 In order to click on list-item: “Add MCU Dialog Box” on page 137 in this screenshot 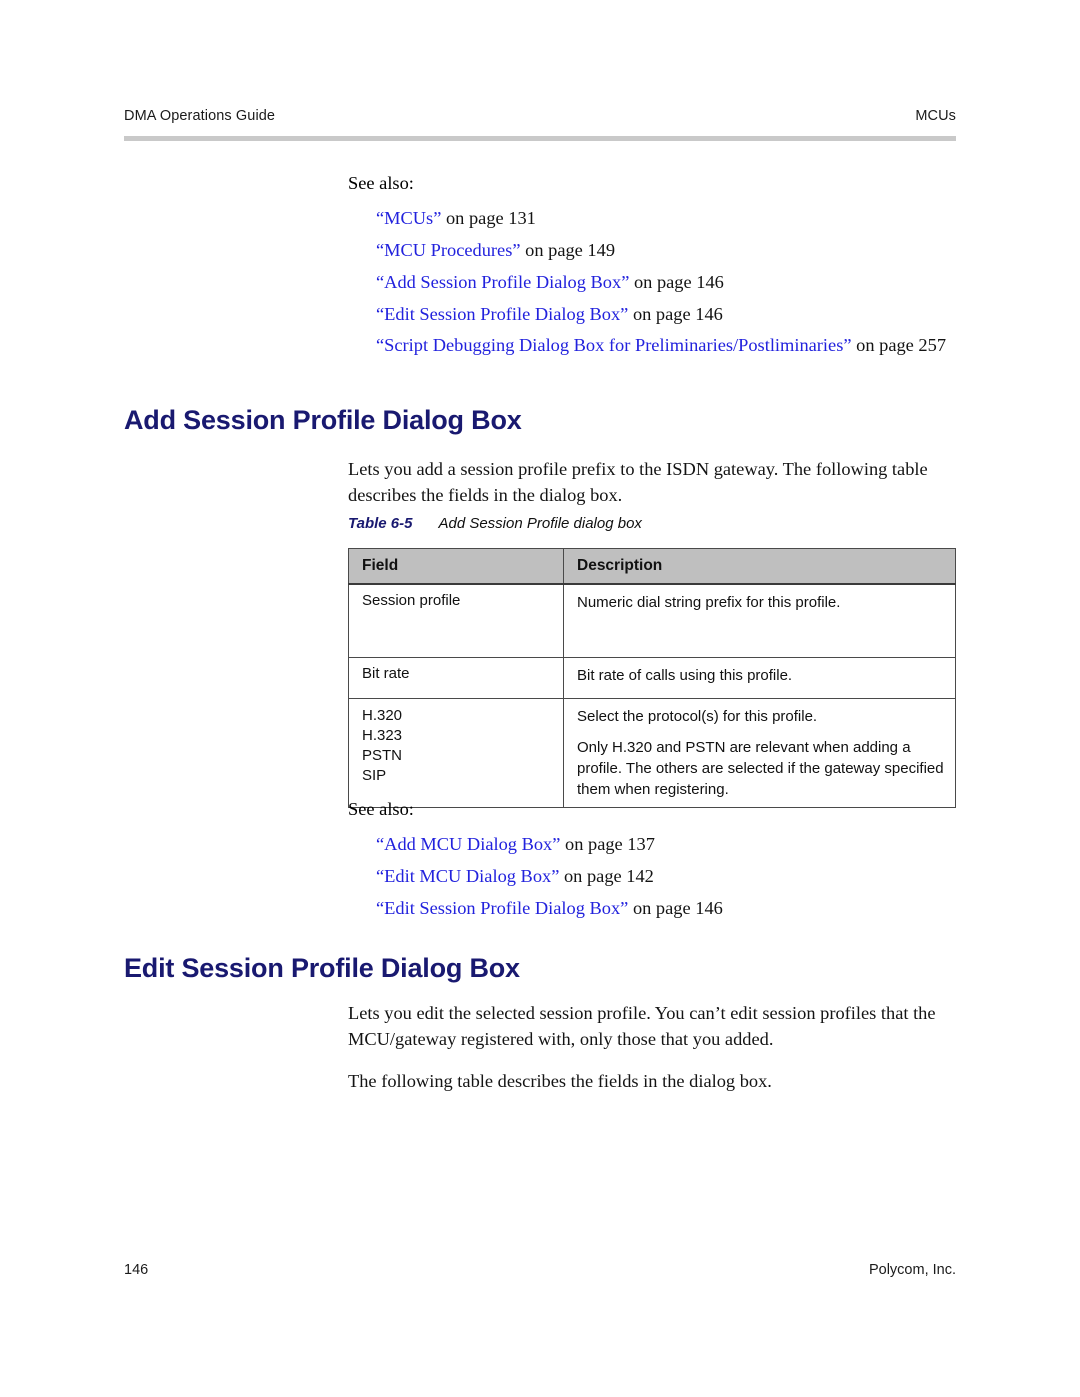, I will do `click(666, 844)`.